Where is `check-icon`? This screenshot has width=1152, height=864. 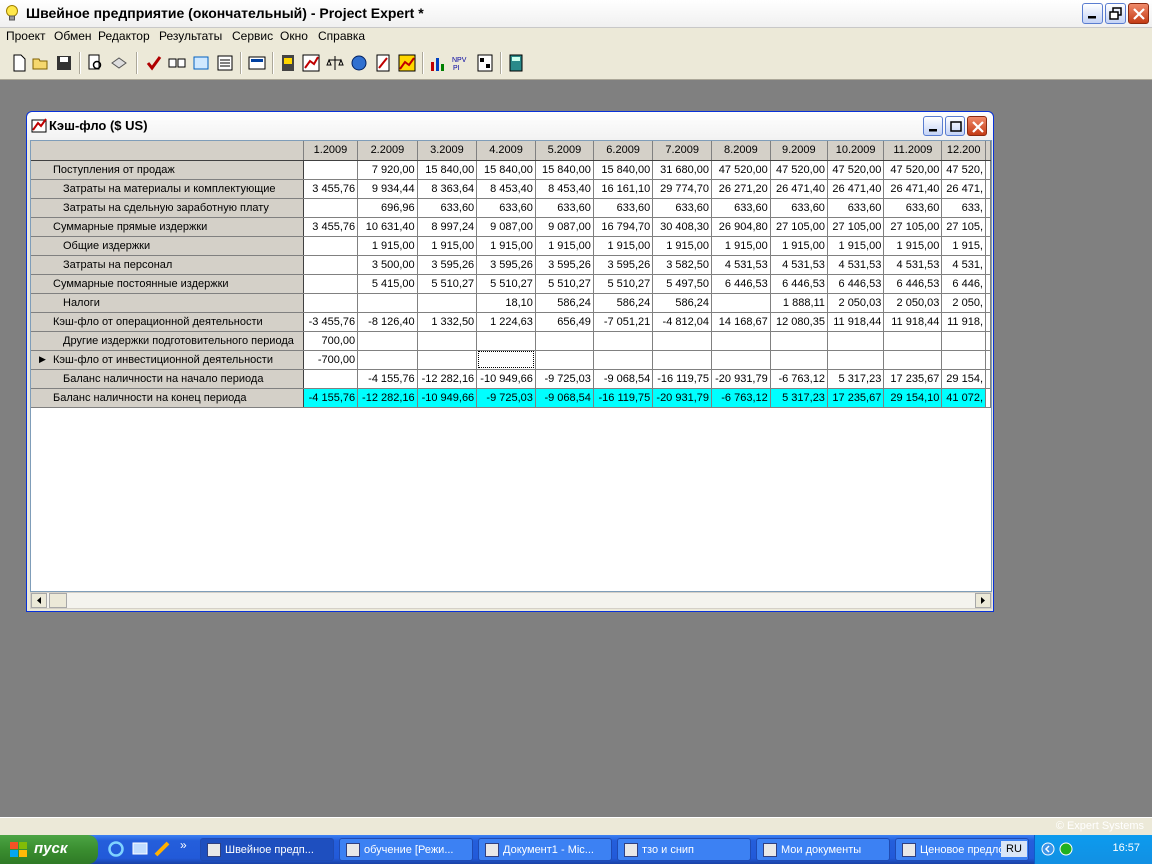
check-icon is located at coordinates (154, 63).